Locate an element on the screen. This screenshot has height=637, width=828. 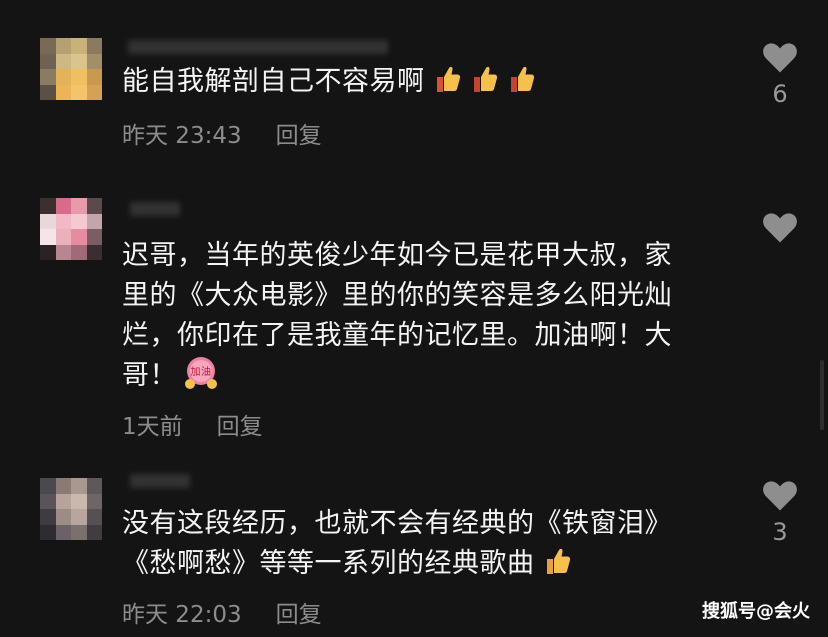
comment-time: 1天前 is located at coordinates (152, 427).